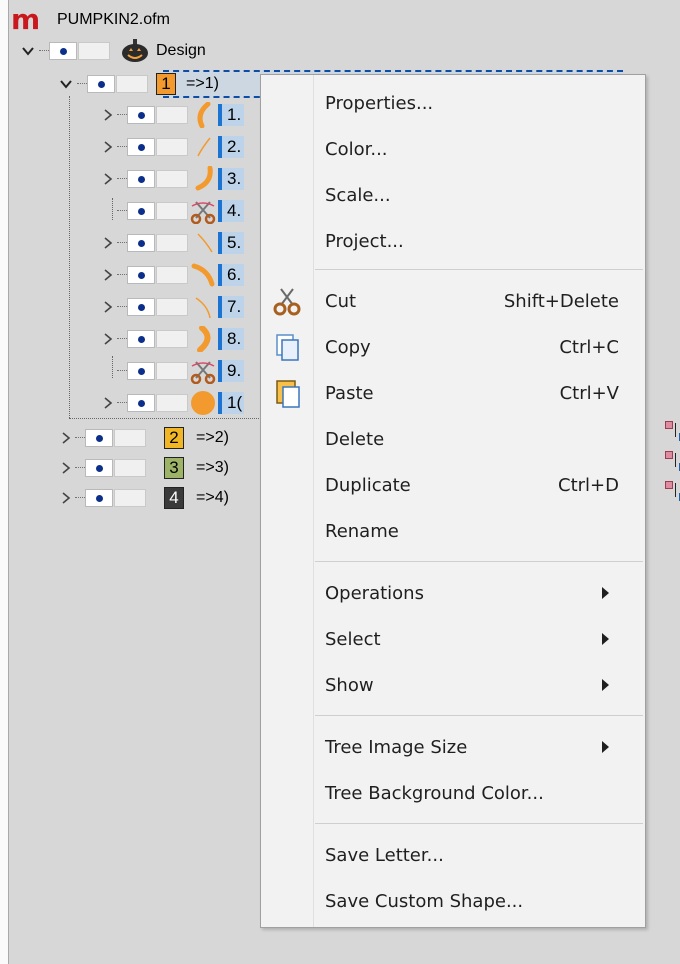 This screenshot has height=964, width=680. I want to click on tree-row-group-4: 4 =>4), so click(144, 498).